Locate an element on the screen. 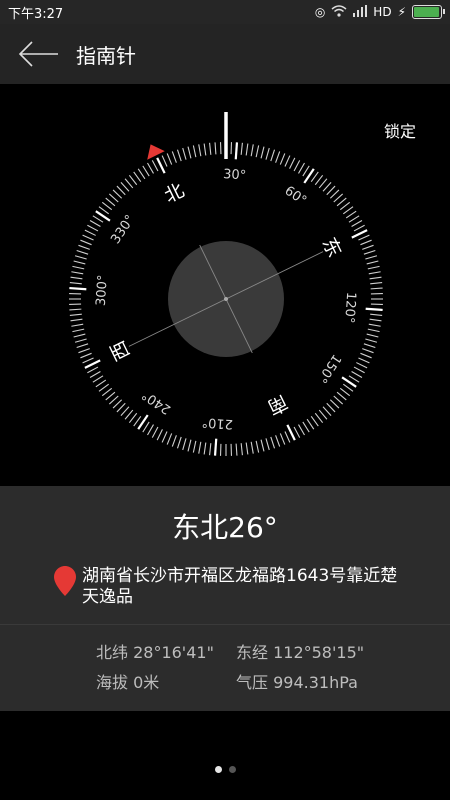 Image resolution: width=450 pixels, height=800 pixels. degree-label: 240° is located at coordinates (156, 402).